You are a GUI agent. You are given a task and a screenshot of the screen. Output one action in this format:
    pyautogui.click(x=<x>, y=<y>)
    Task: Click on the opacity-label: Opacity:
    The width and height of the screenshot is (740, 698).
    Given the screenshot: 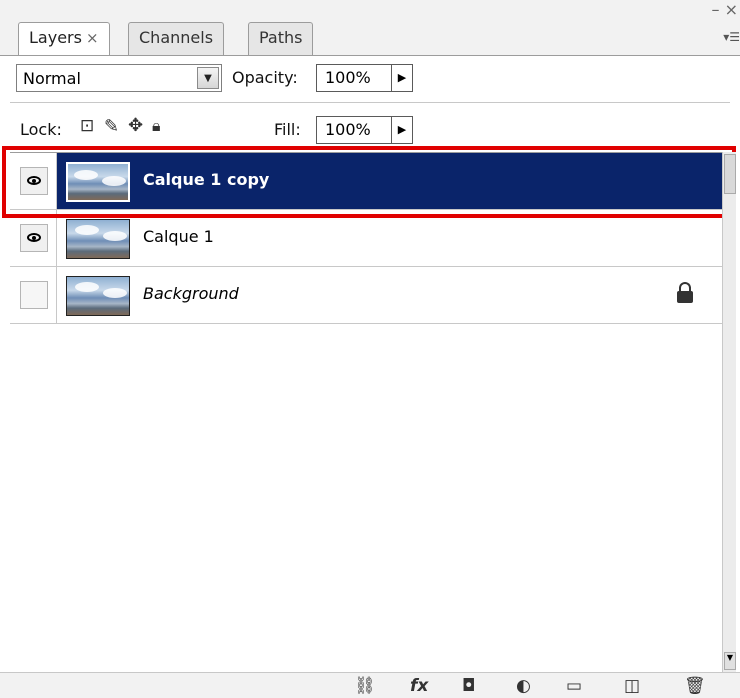 What is the action you would take?
    pyautogui.click(x=265, y=77)
    